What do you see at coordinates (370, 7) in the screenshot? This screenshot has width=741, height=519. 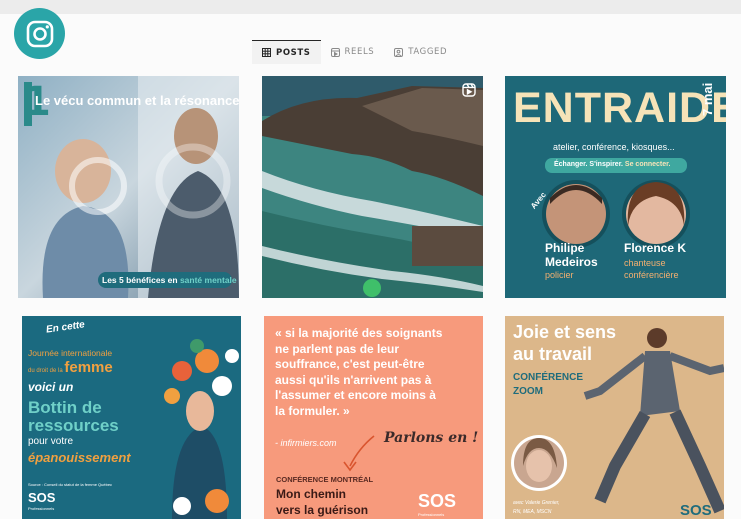 I see `top-bar` at bounding box center [370, 7].